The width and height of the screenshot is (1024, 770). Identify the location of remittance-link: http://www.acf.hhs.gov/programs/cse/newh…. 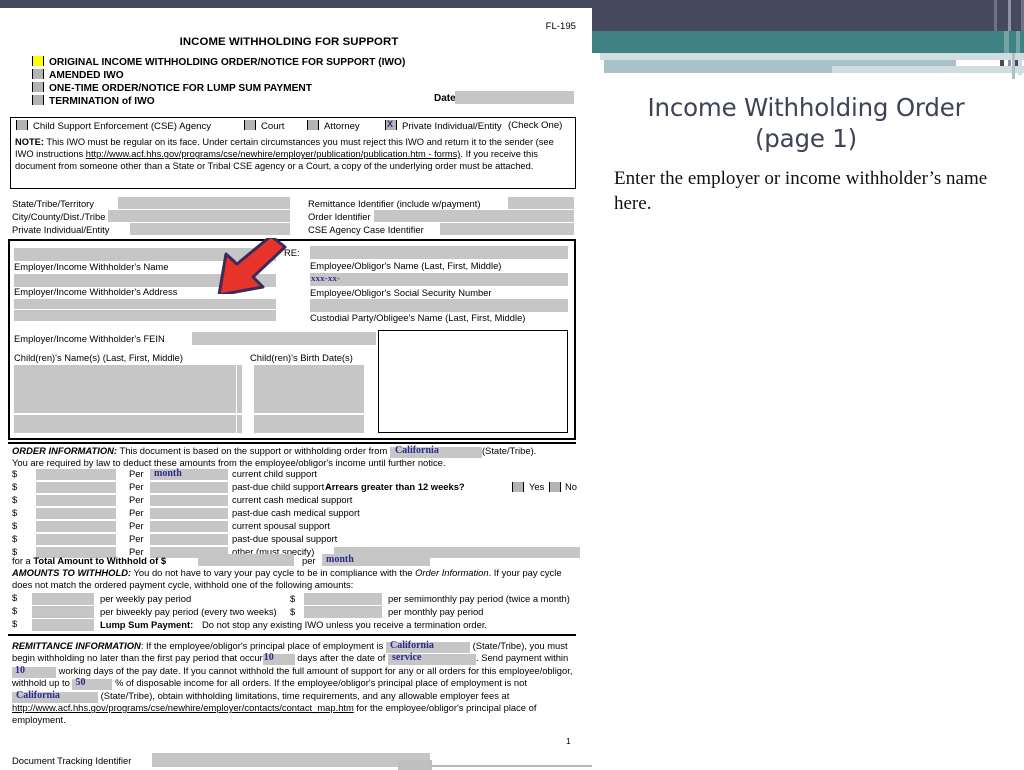
(183, 707).